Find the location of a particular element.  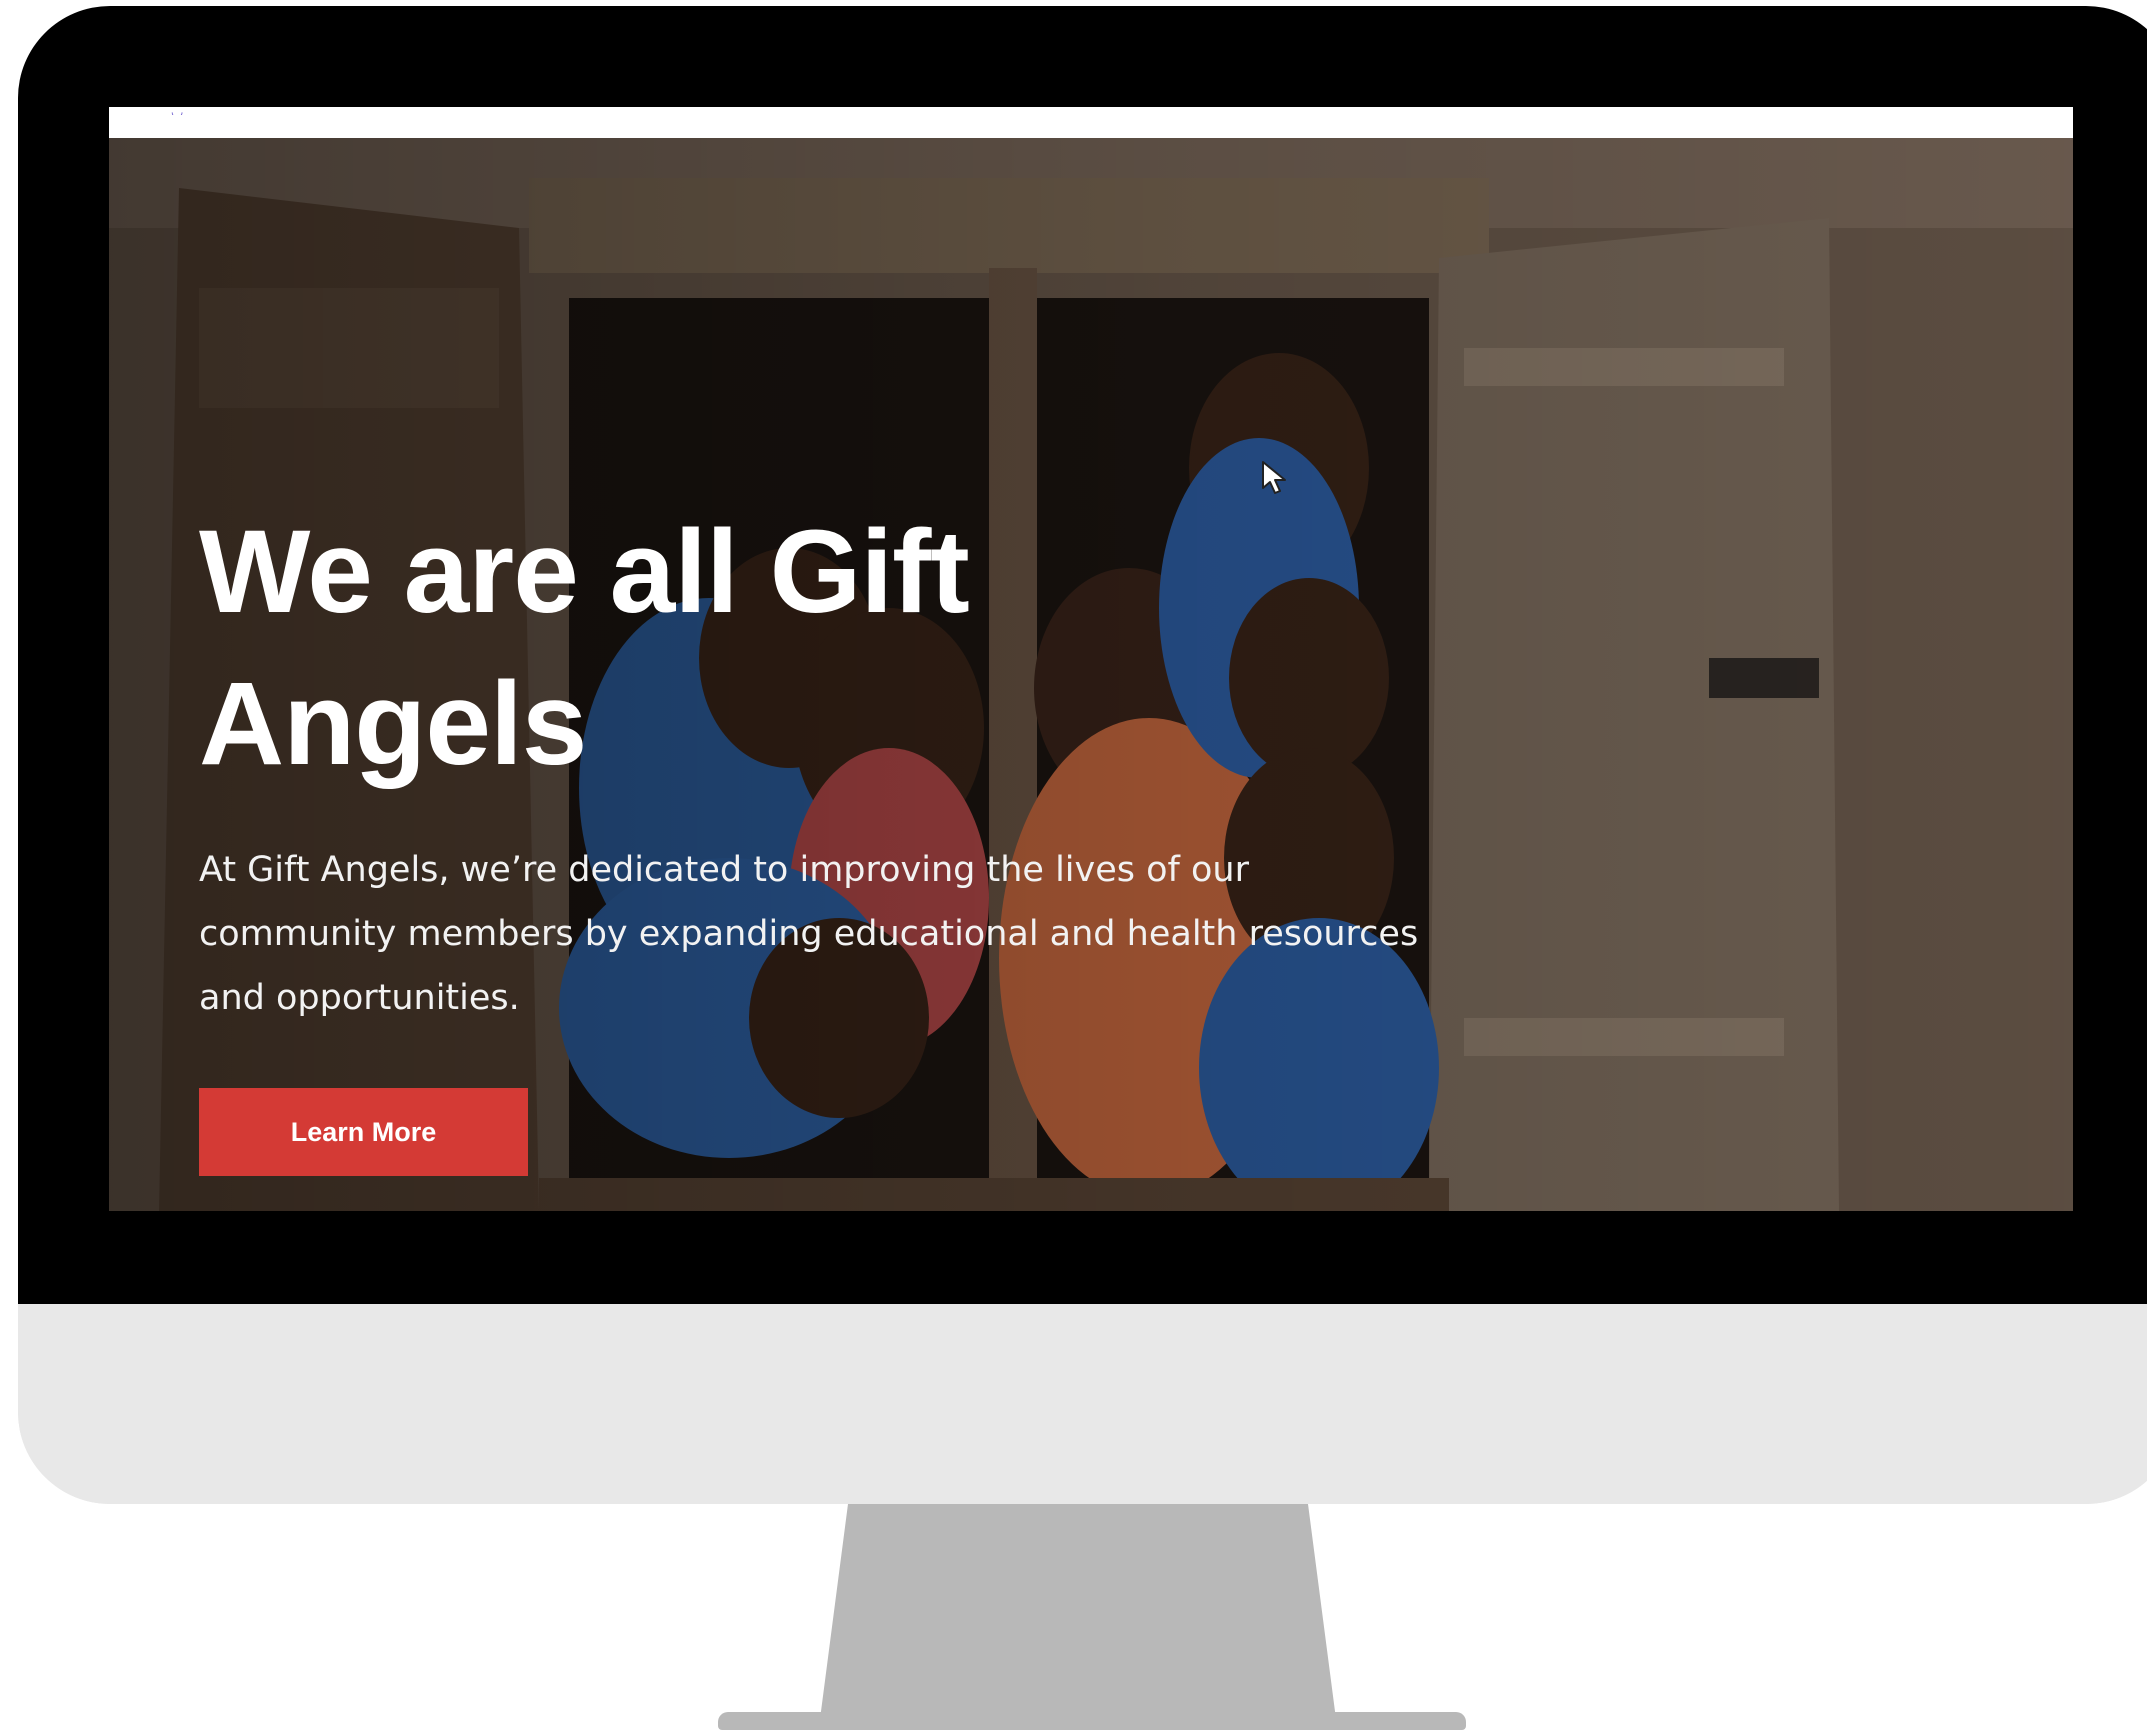

learn-more-button: Learn More is located at coordinates (363, 1132).